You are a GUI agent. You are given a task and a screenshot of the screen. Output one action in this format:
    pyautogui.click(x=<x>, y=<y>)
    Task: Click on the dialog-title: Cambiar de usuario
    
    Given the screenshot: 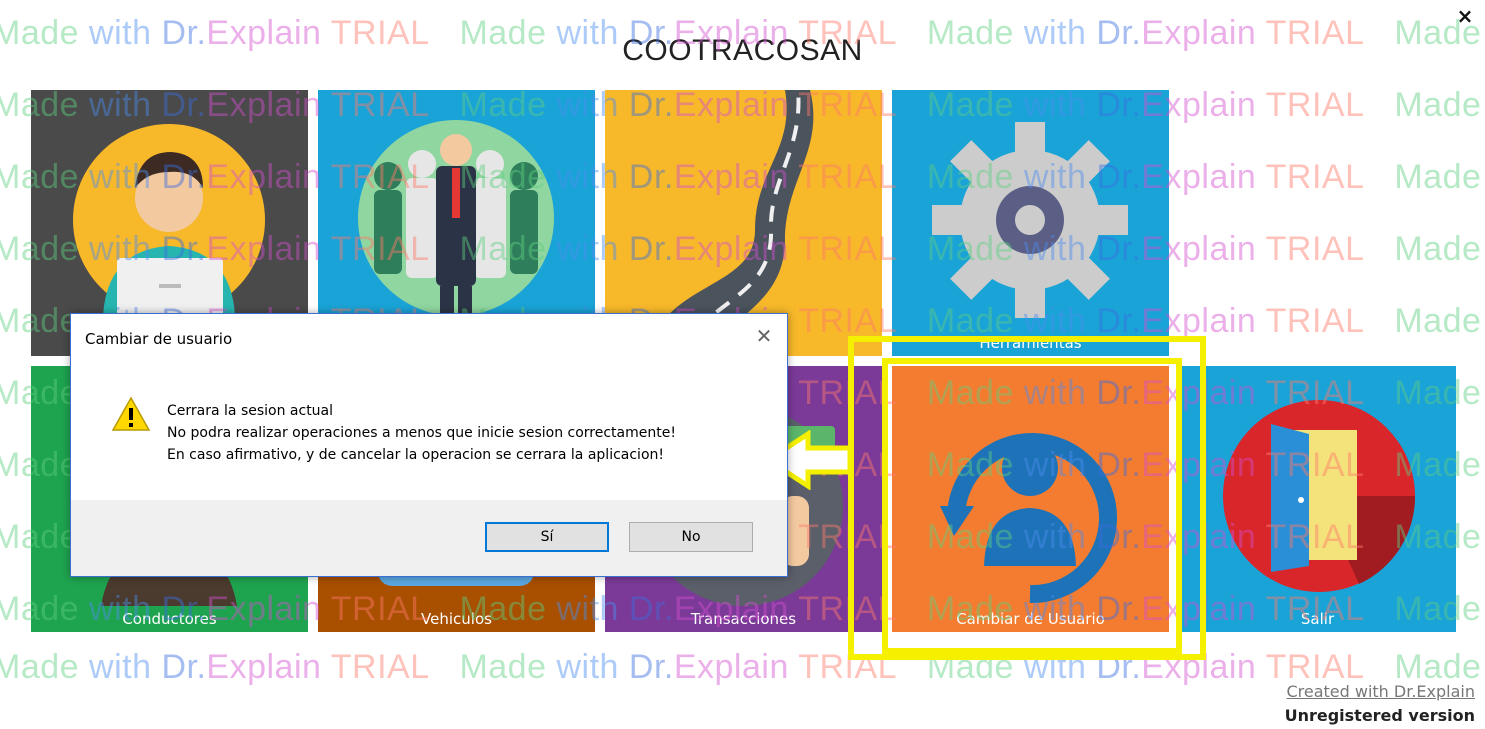 What is the action you would take?
    pyautogui.click(x=159, y=339)
    